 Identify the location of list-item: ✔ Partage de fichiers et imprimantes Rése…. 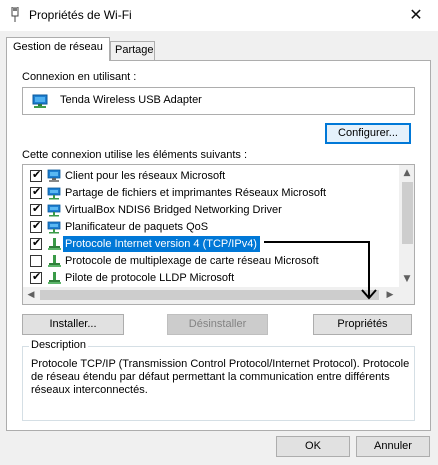
(211, 193).